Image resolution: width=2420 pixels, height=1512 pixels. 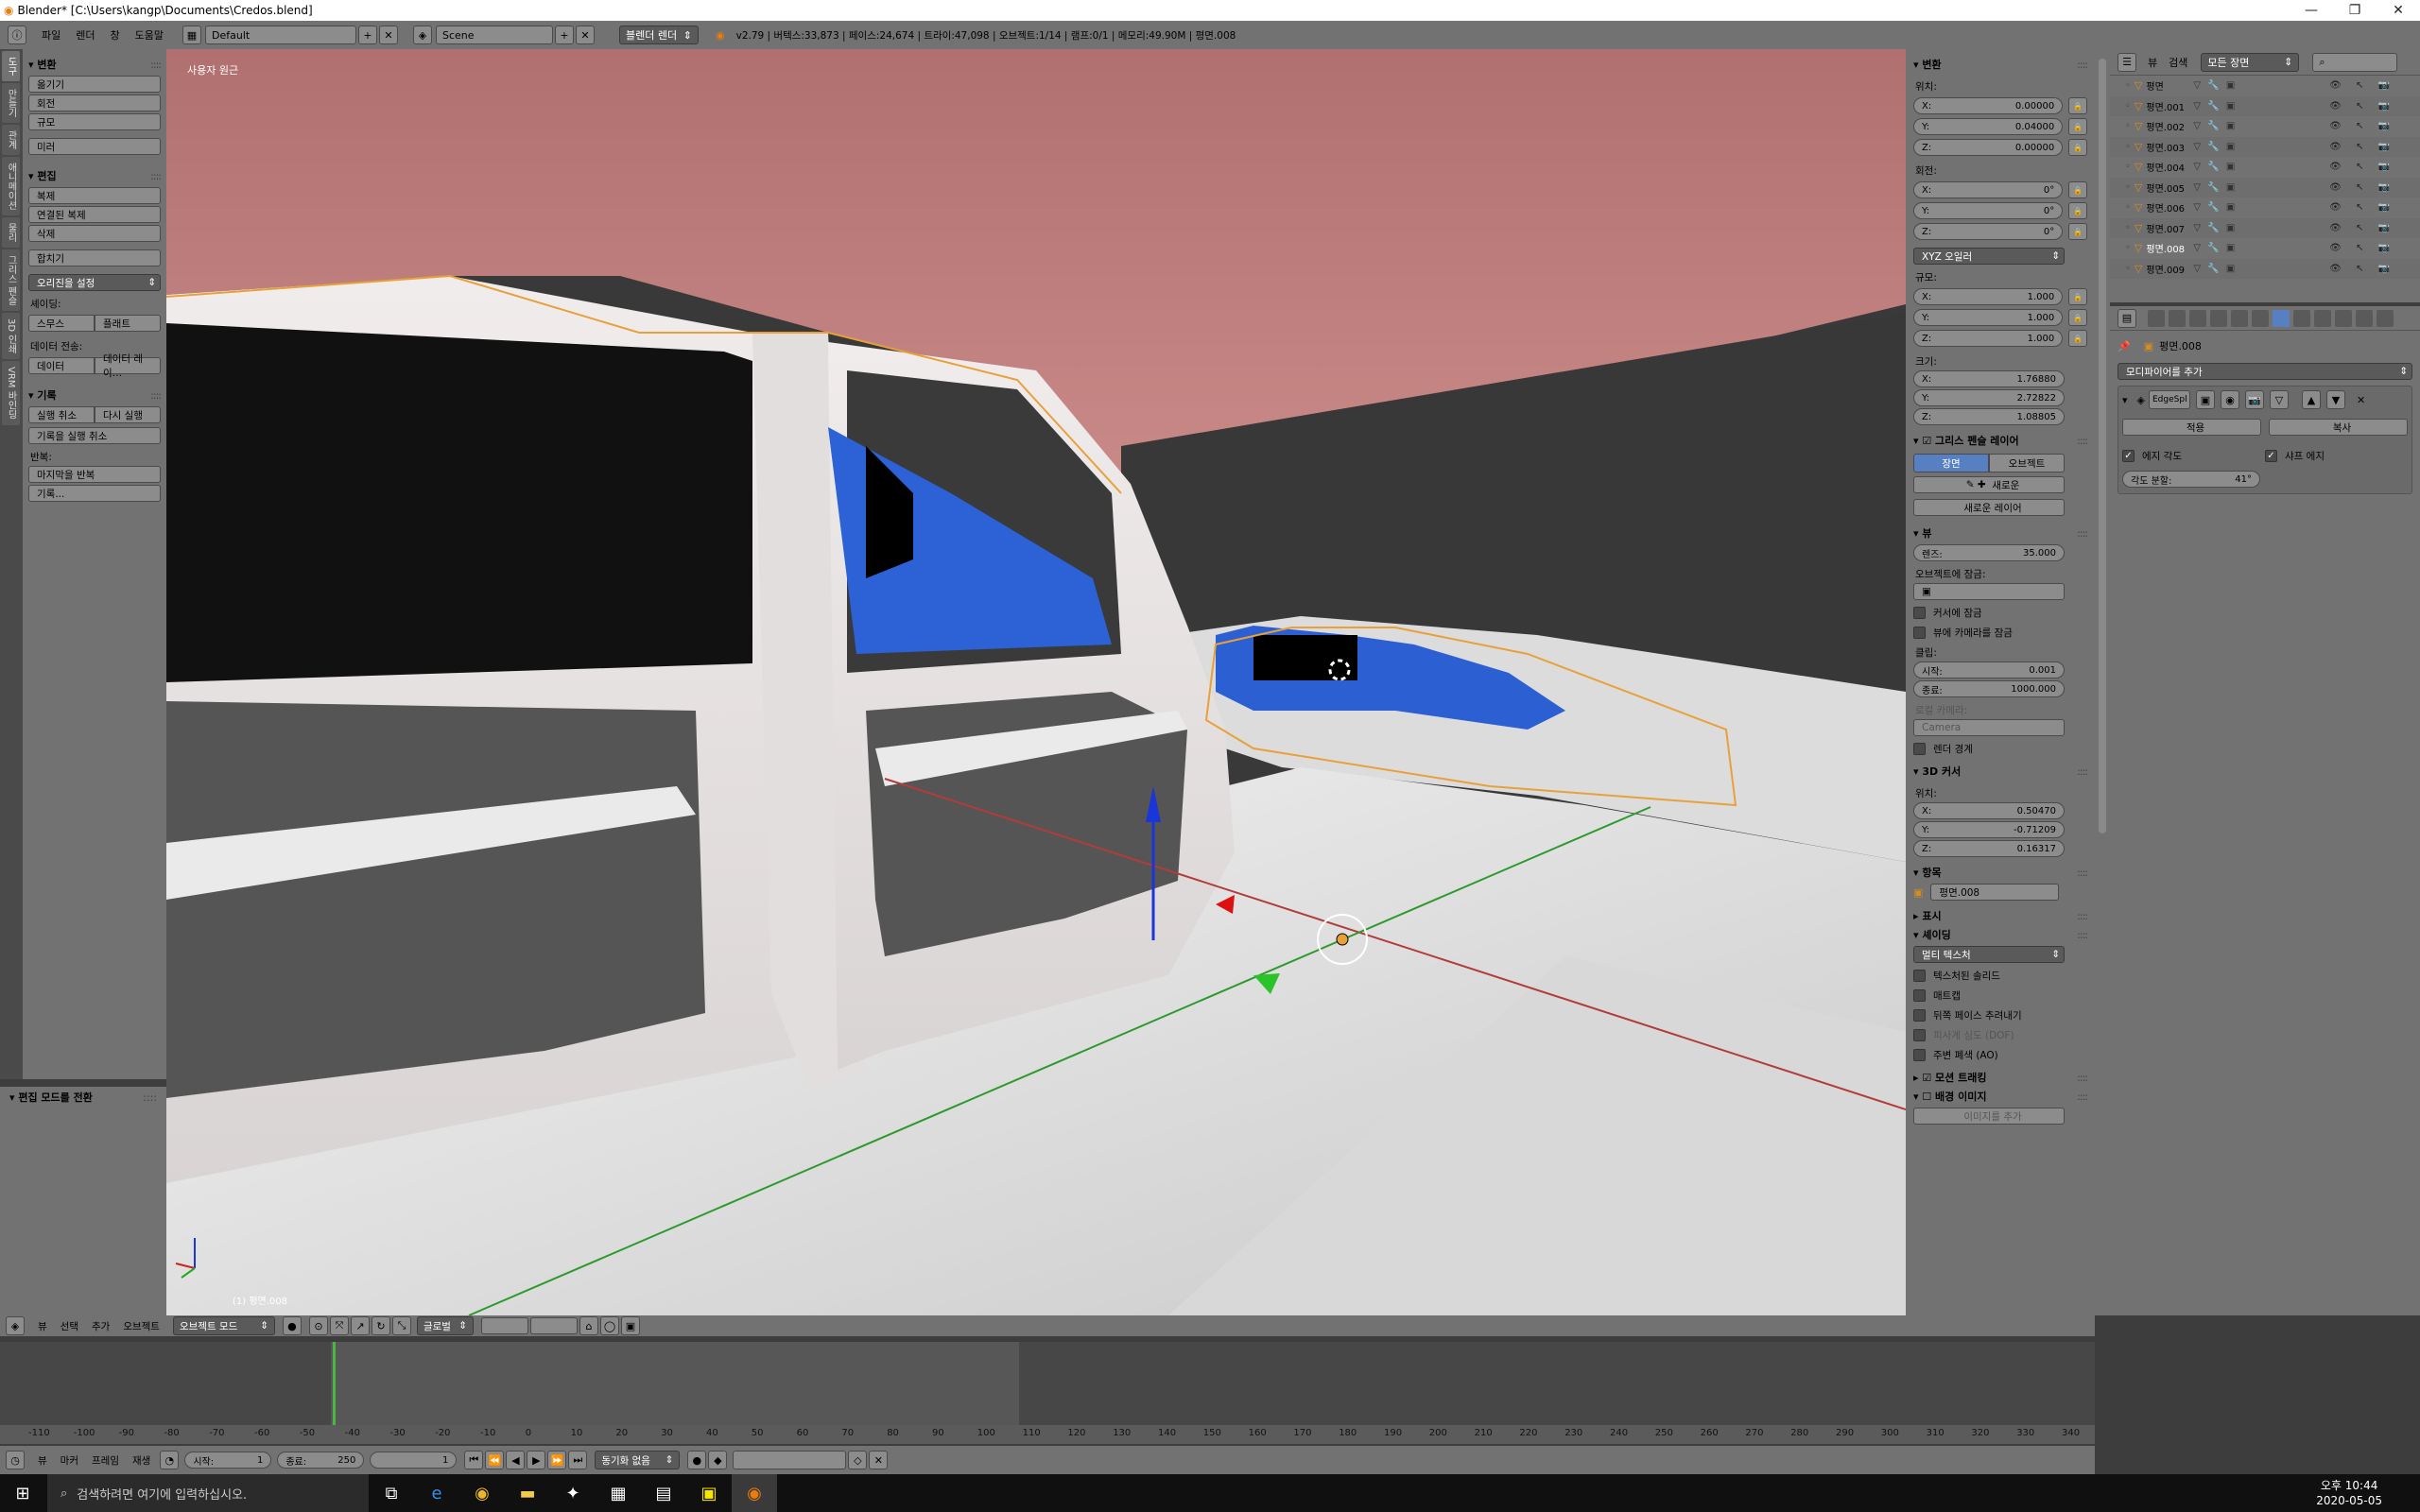 I want to click on outliner-row: ◦ ▽ 평면.001 ▽ 🔧 ▣ 👁 ↖ 📷, so click(x=2265, y=105).